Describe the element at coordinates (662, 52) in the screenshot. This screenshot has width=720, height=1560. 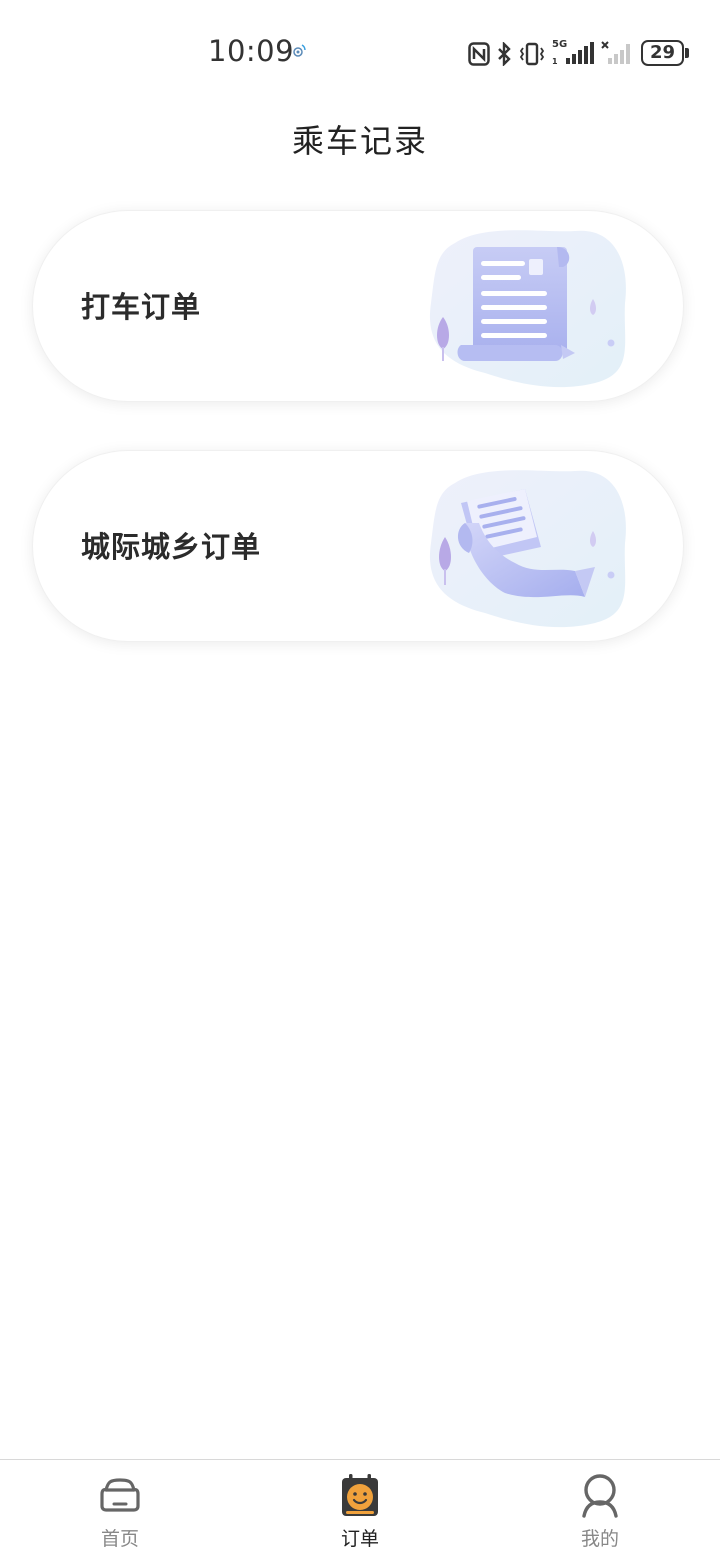
I see `battery-level: 29` at that location.